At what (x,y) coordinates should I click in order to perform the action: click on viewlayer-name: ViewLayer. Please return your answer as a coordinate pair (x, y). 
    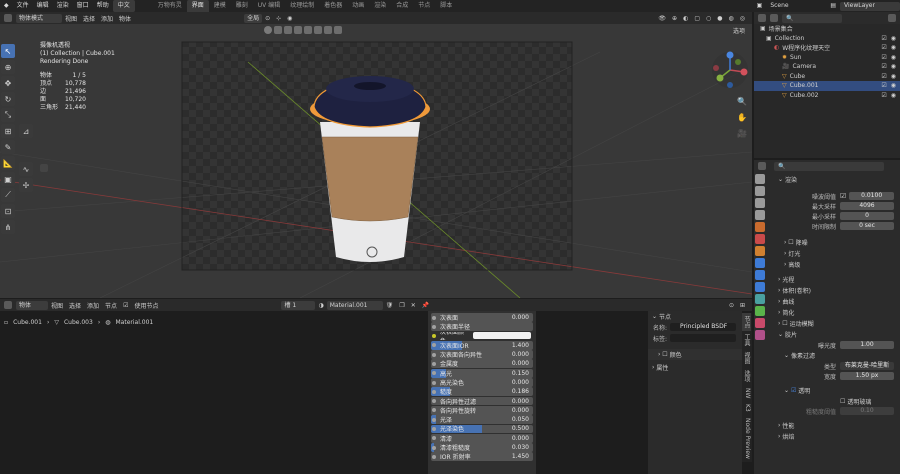
    Looking at the image, I should click on (870, 6).